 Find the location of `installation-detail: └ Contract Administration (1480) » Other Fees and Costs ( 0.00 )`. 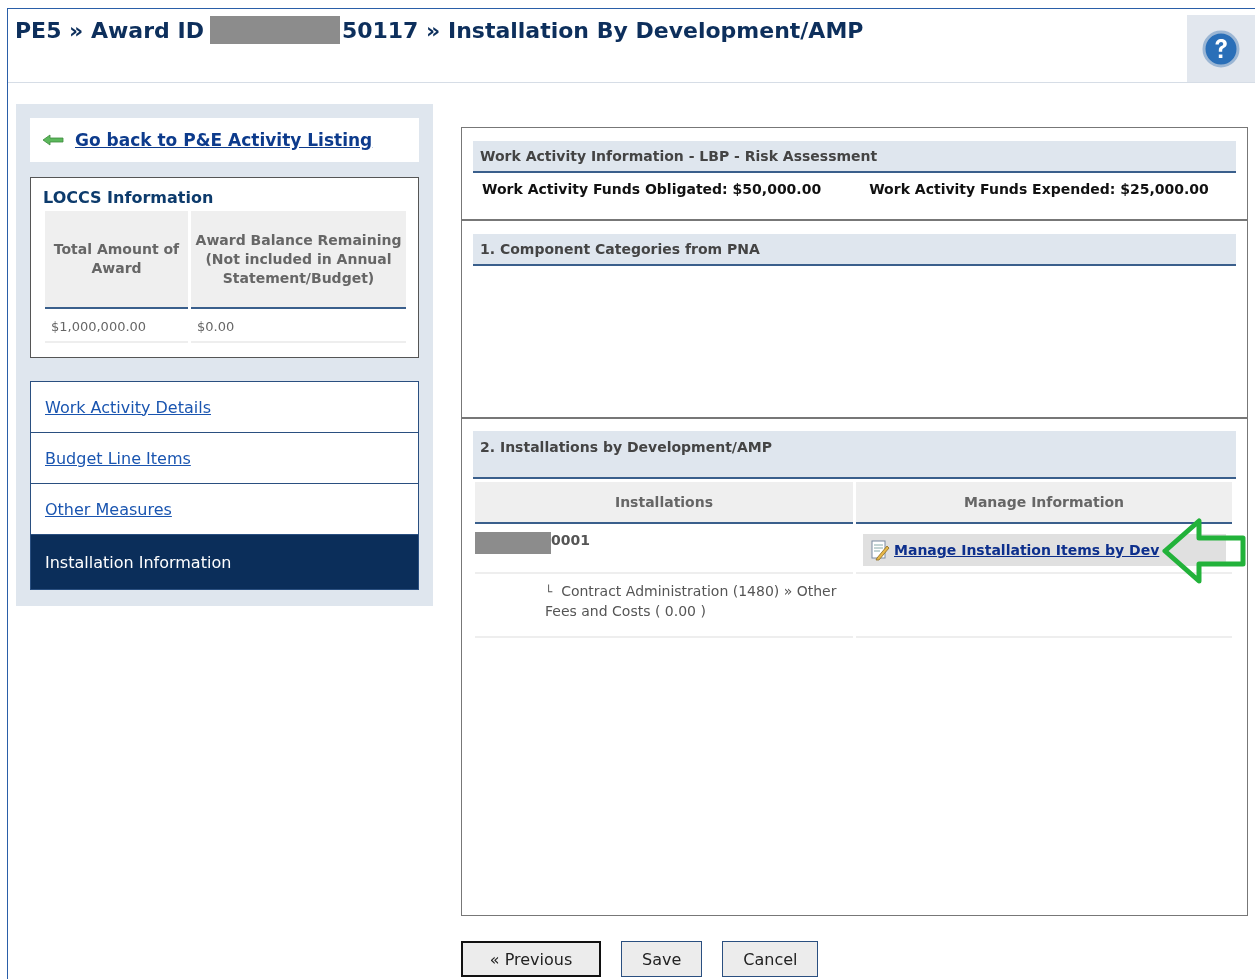

installation-detail: └ Contract Administration (1480) » Other Fees and Costs ( 0.00 ) is located at coordinates (691, 601).